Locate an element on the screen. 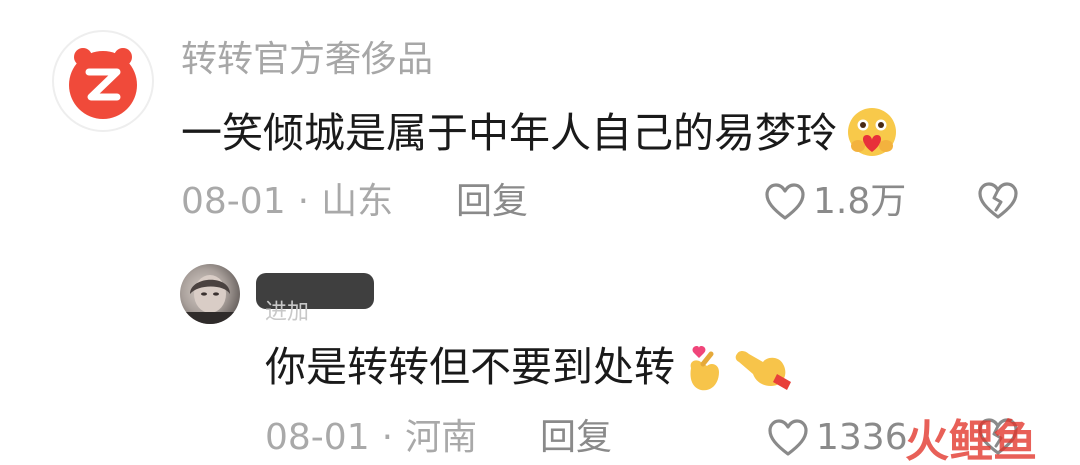 Image resolution: width=1080 pixels, height=465 pixels. reply-like-count: 1336 is located at coordinates (862, 437).